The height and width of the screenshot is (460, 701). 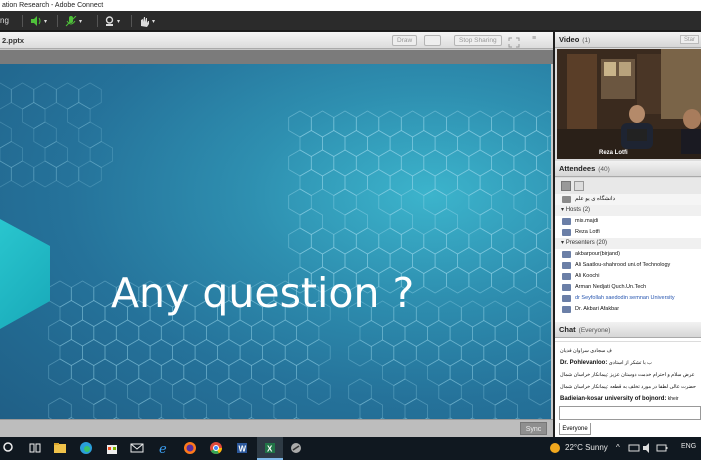 What do you see at coordinates (534, 38) in the screenshot?
I see `pod-options-icon: ≡` at bounding box center [534, 38].